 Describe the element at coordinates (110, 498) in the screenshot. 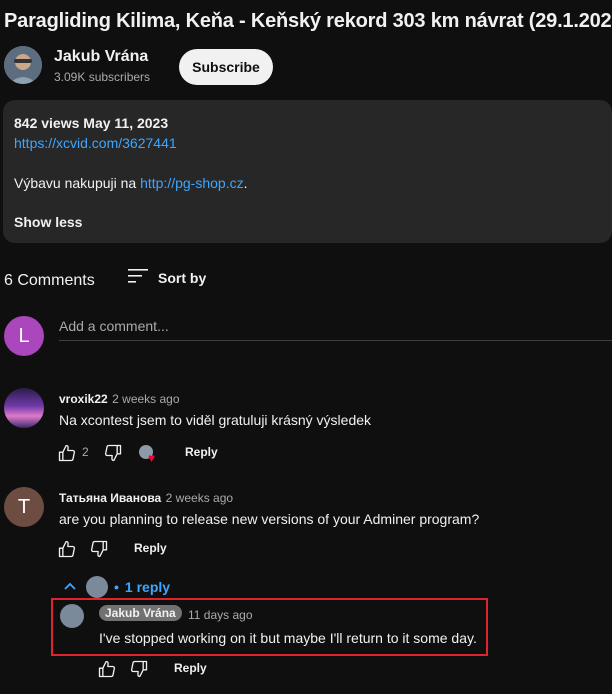

I see `comment-author: Татьяна Иванова` at that location.